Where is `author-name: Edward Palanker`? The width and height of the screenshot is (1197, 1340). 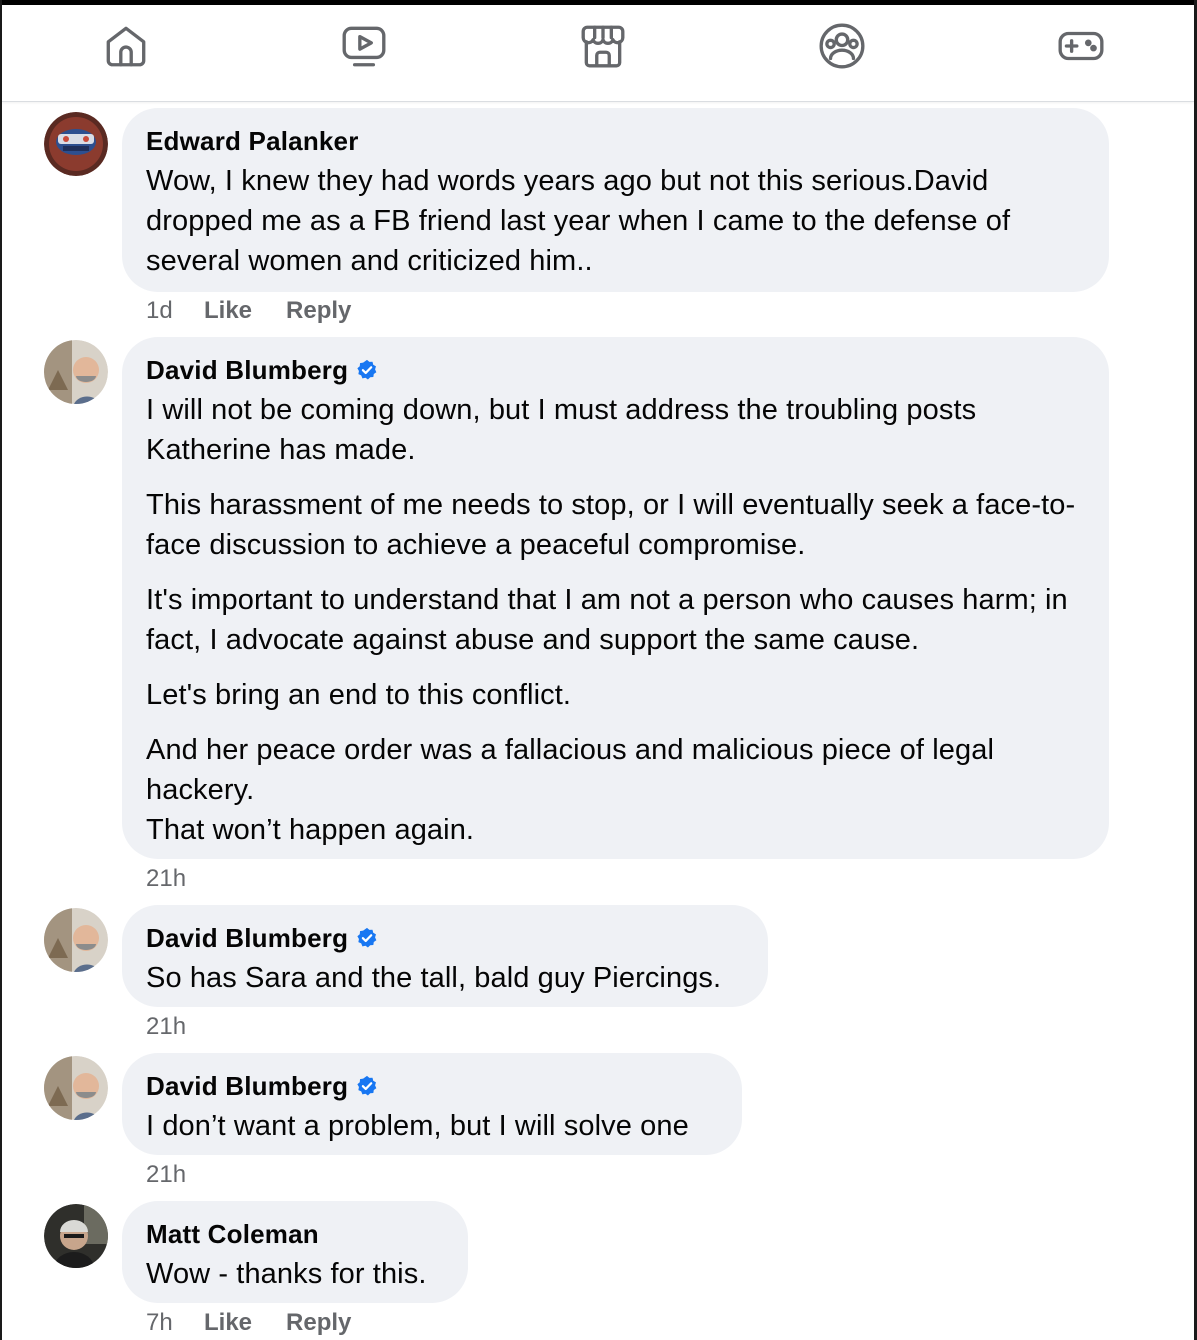
author-name: Edward Palanker is located at coordinates (252, 141).